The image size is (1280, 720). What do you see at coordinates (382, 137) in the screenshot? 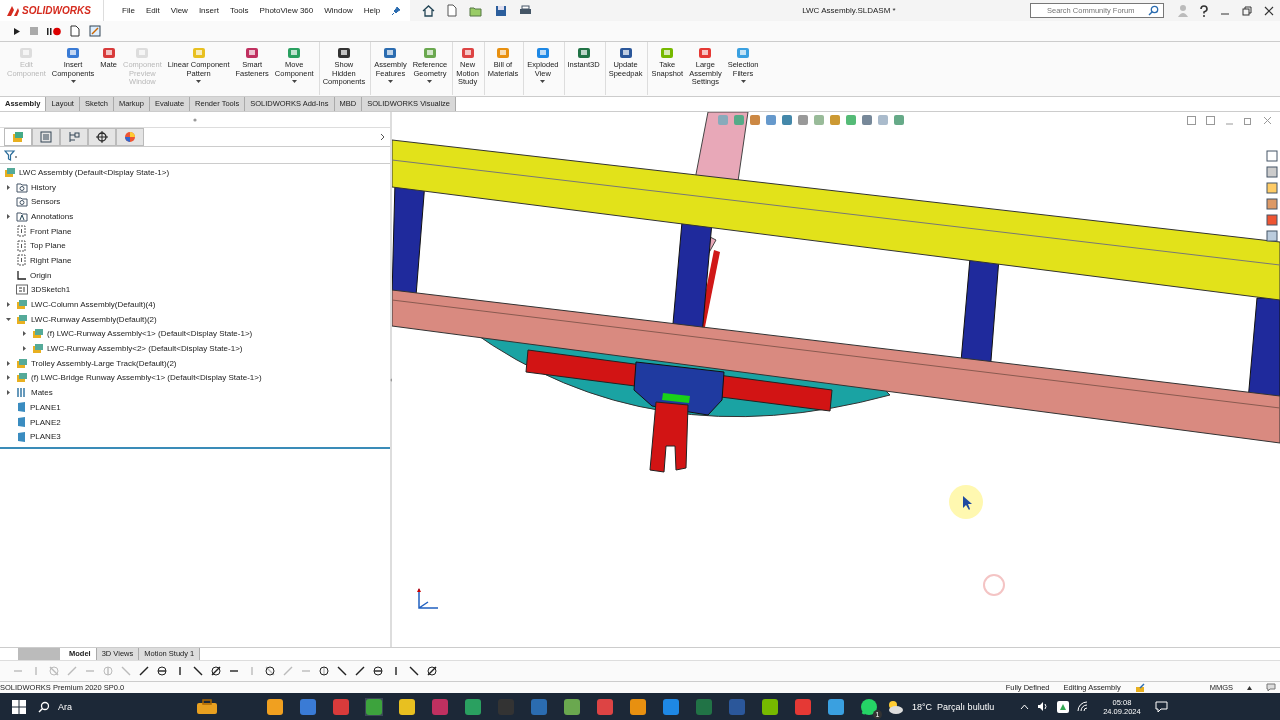
I see `chevron-right-icon` at bounding box center [382, 137].